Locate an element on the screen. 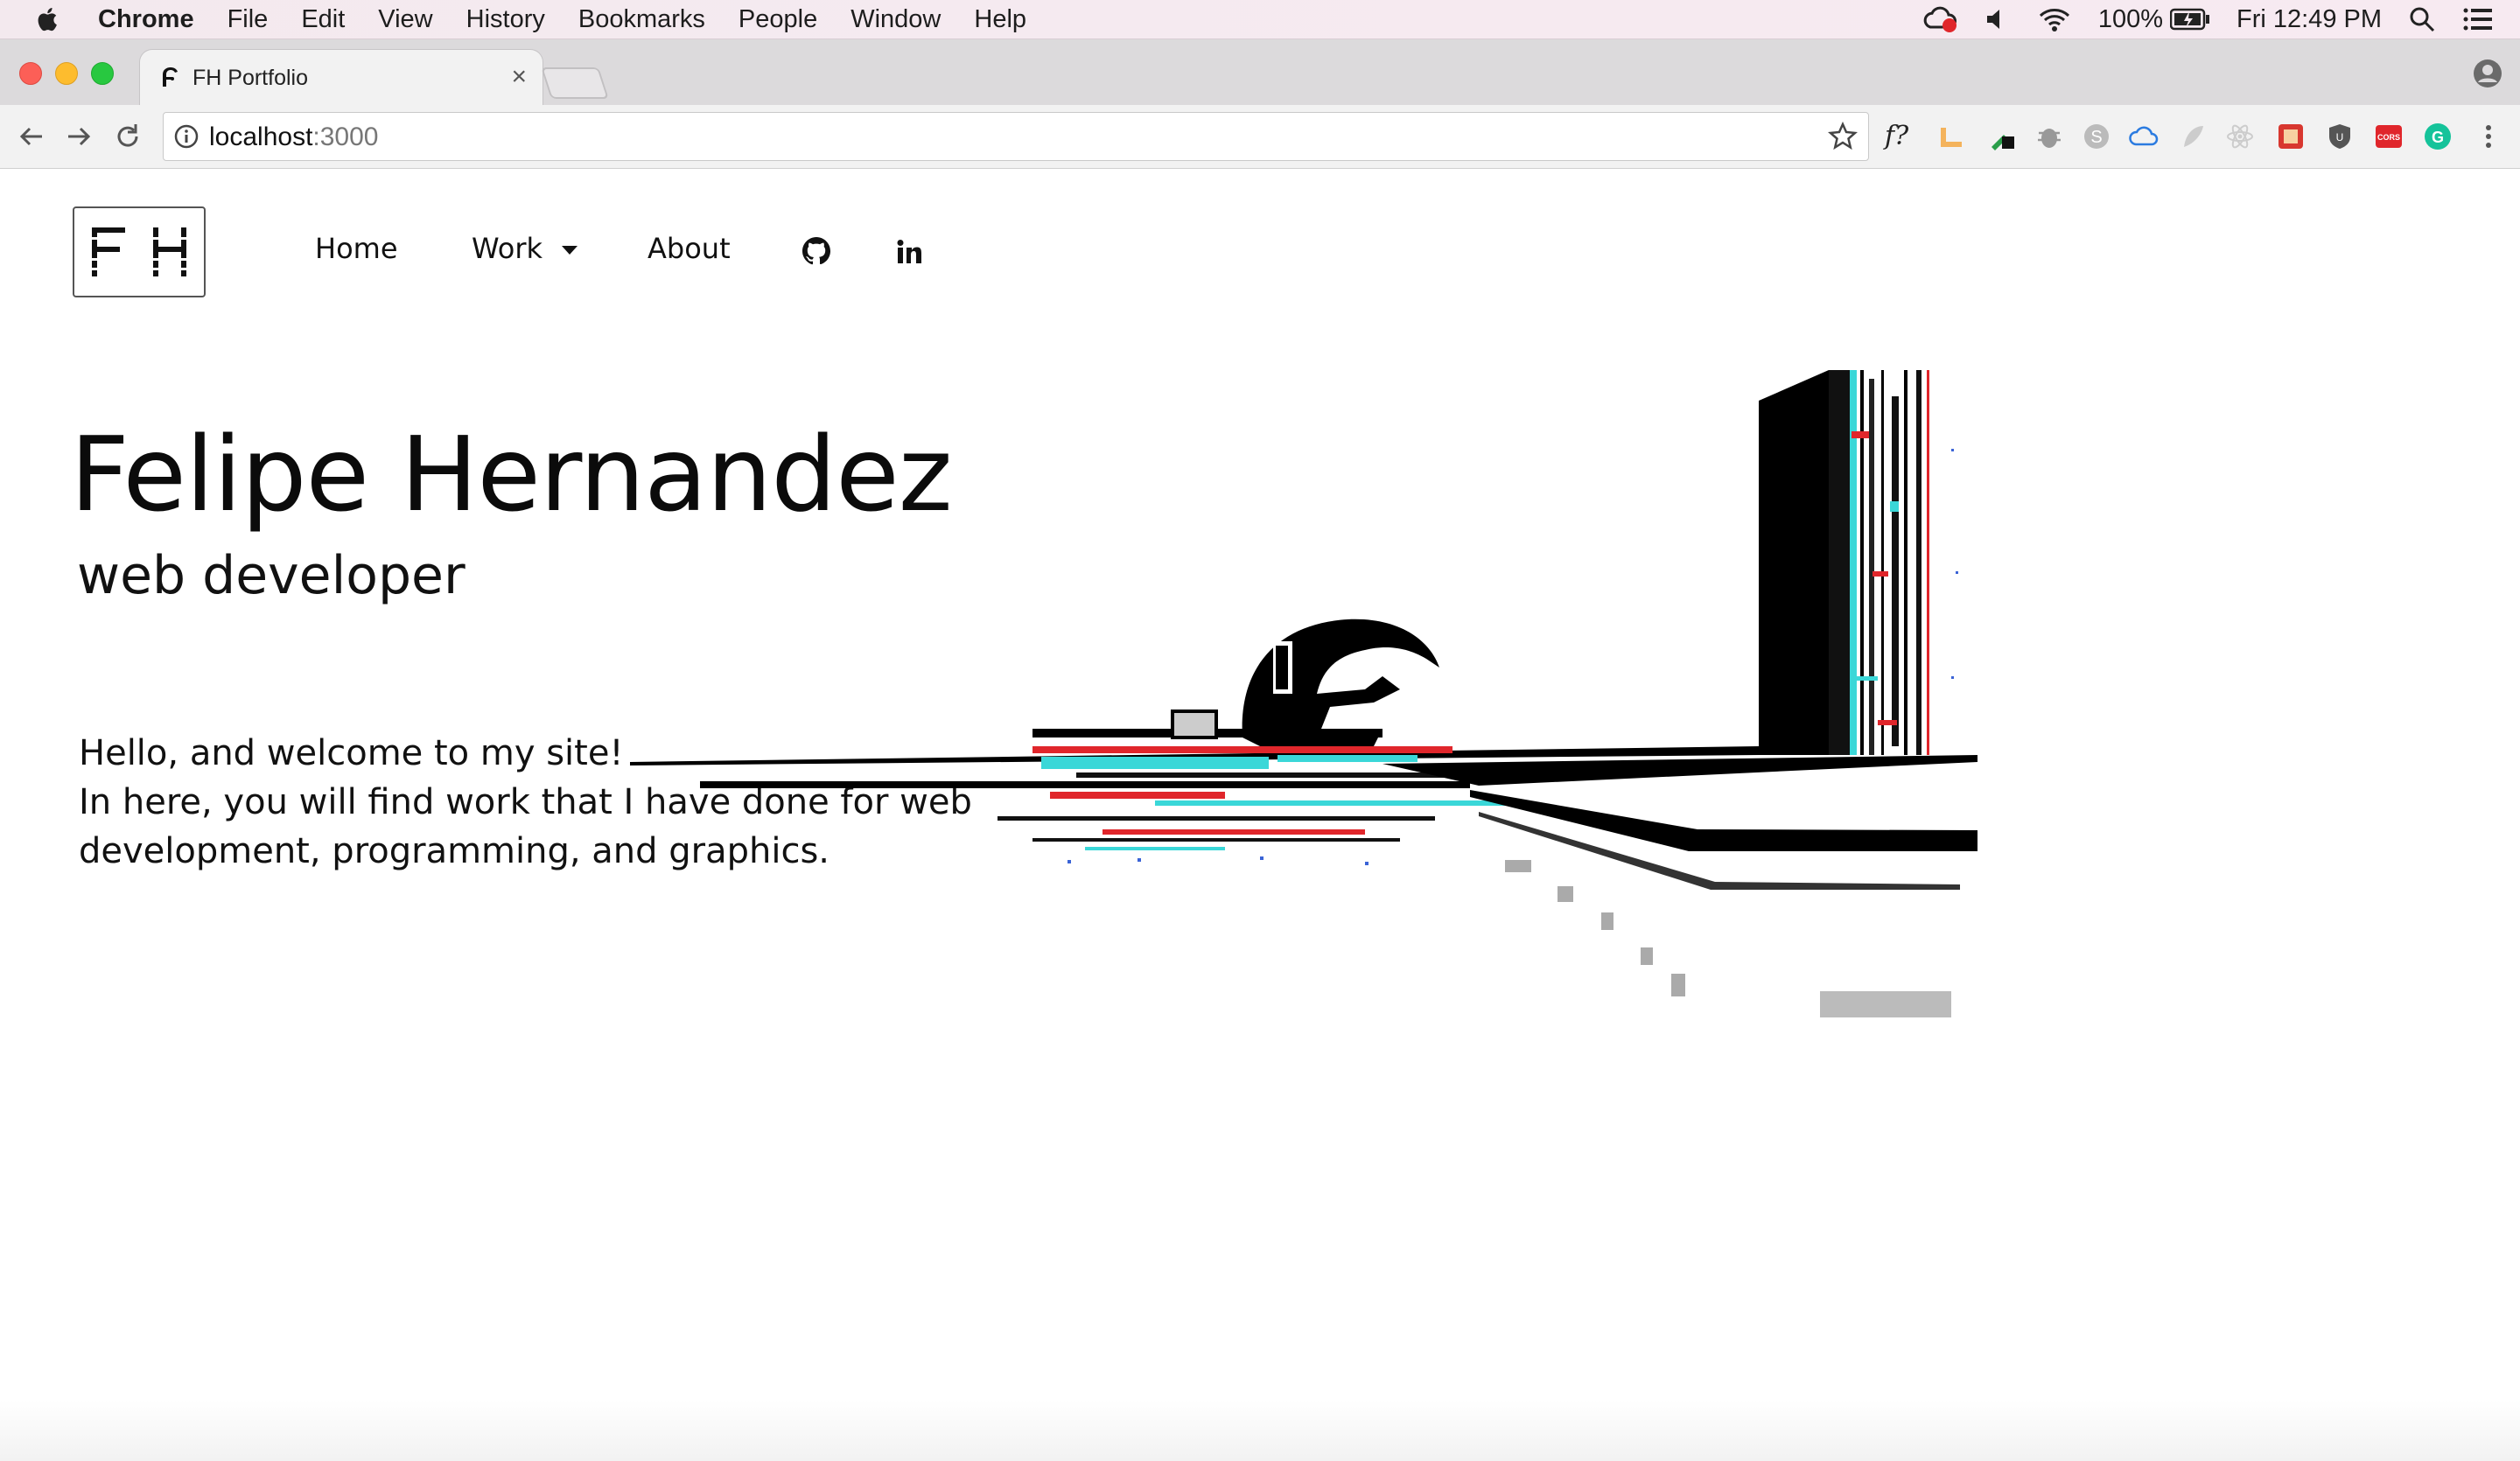 This screenshot has width=2520, height=1461. bookmark-star-icon is located at coordinates (1843, 136).